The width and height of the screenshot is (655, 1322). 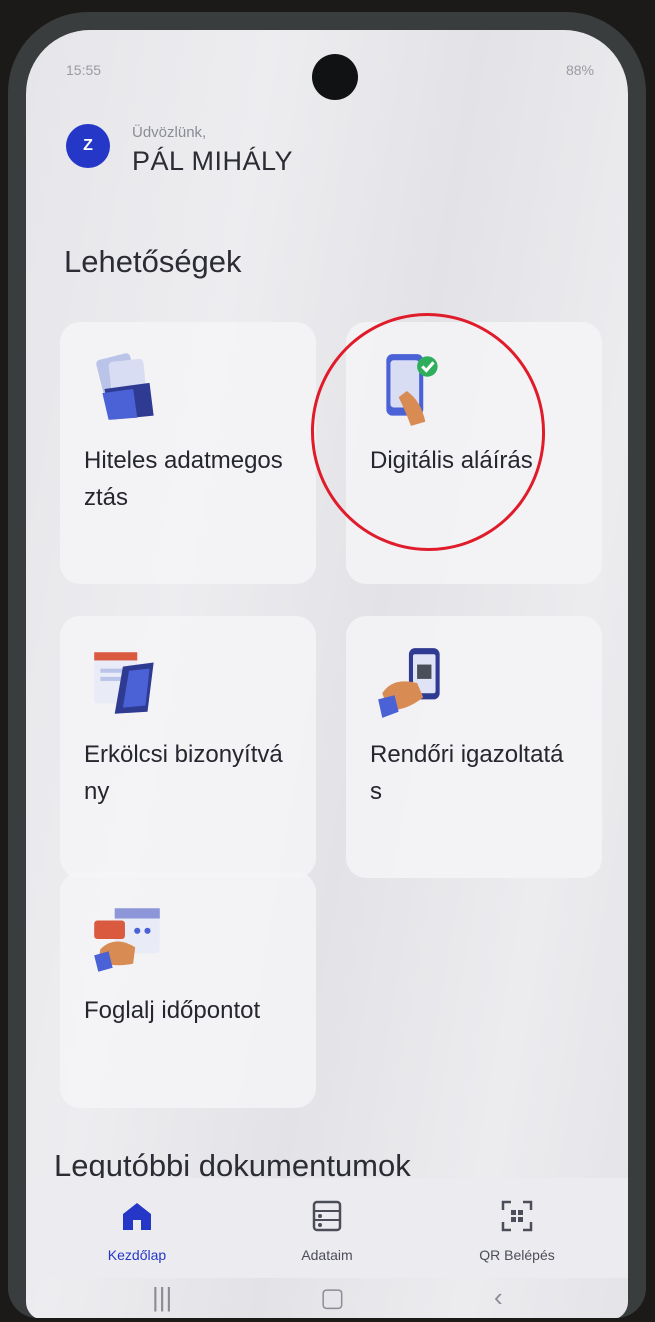 I want to click on card-label: Foglalj időpontot, so click(x=172, y=1010).